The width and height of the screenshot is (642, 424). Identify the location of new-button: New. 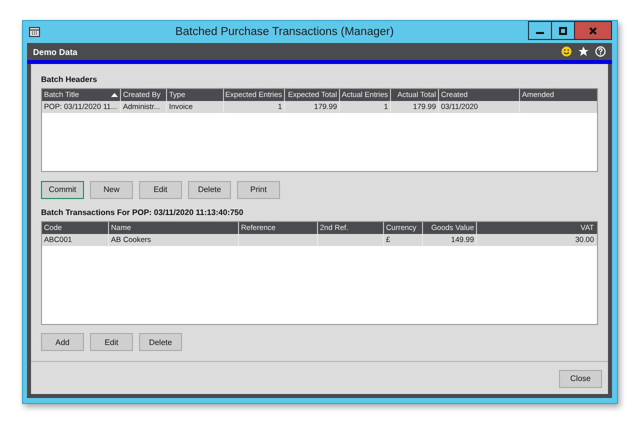
(111, 189).